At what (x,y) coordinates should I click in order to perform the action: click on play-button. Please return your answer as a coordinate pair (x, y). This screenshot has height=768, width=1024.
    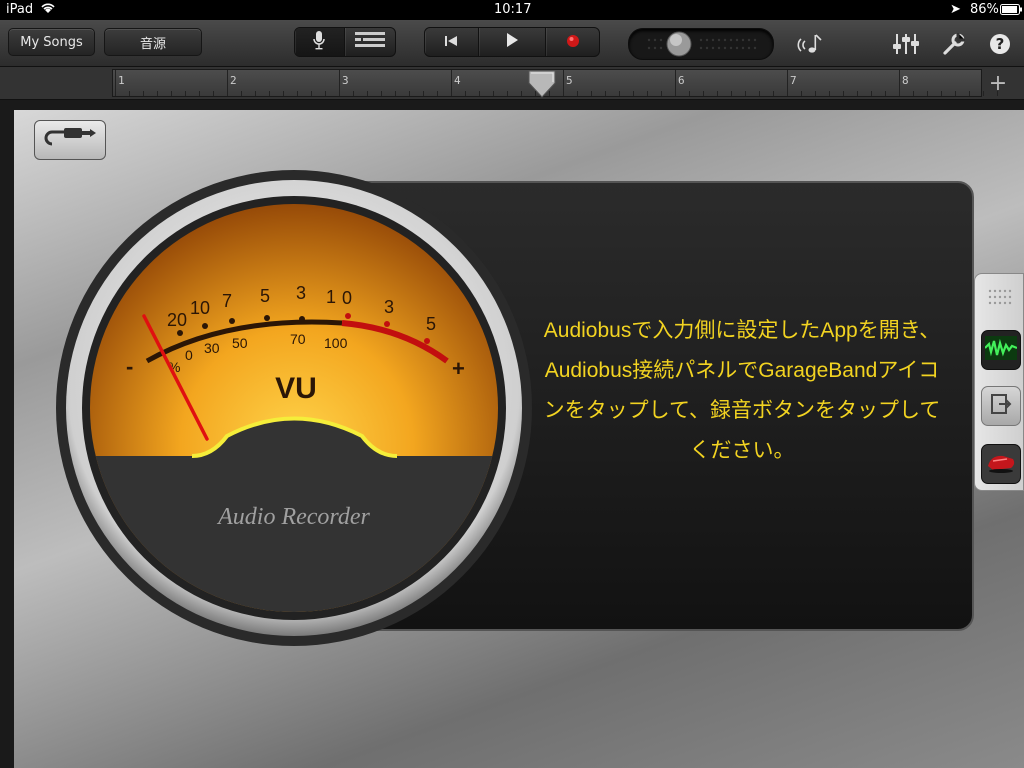
    Looking at the image, I should click on (513, 42).